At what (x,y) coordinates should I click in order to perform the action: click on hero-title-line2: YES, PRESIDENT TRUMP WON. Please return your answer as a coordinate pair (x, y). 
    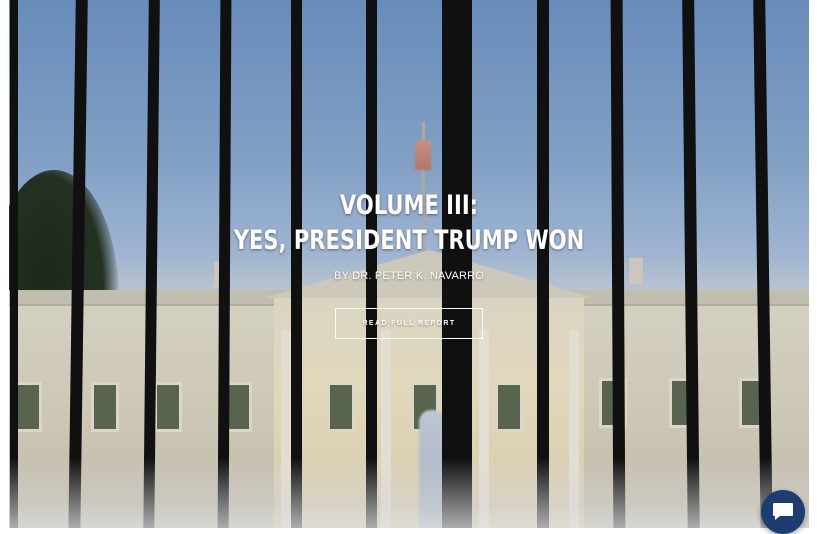
    Looking at the image, I should click on (409, 240).